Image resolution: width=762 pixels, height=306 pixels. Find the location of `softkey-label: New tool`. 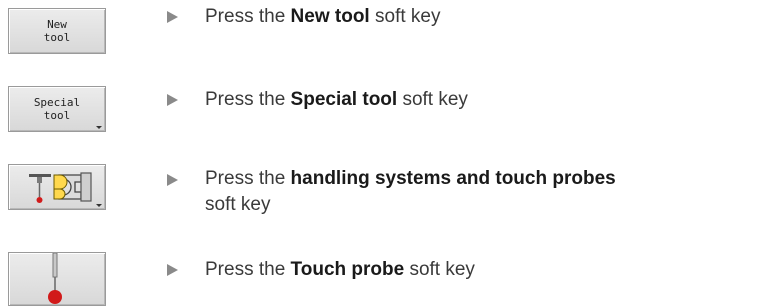

softkey-label: New tool is located at coordinates (57, 31).